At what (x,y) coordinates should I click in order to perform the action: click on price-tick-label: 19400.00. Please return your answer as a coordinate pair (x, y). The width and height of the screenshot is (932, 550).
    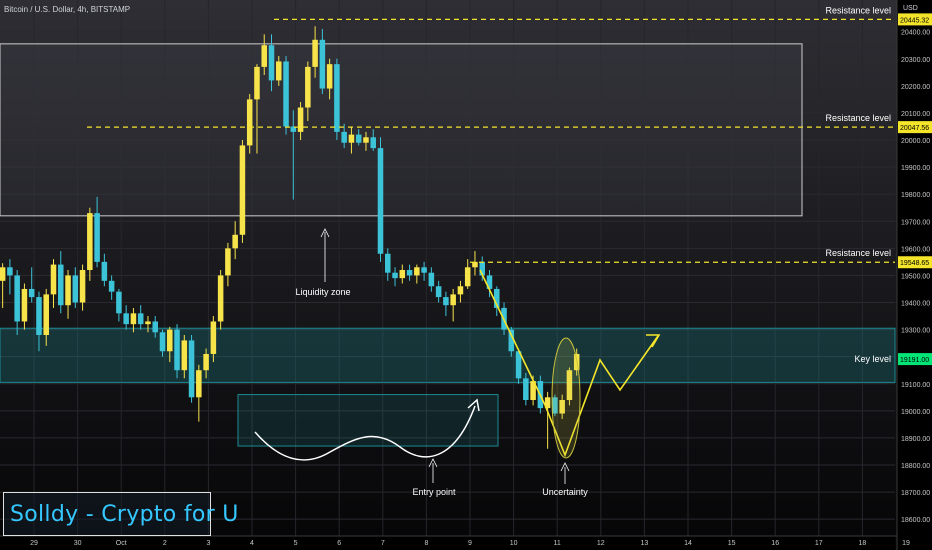
    Looking at the image, I should click on (915, 304).